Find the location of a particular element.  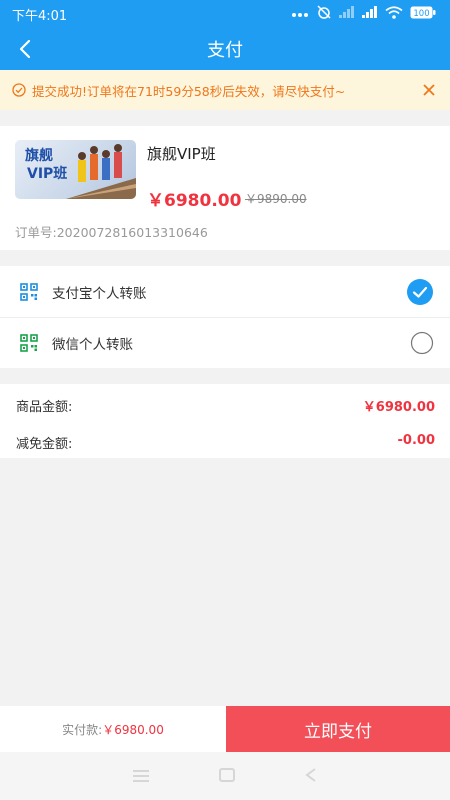

payment-option-alipay: 支付宝个人转账 is located at coordinates (225, 291).